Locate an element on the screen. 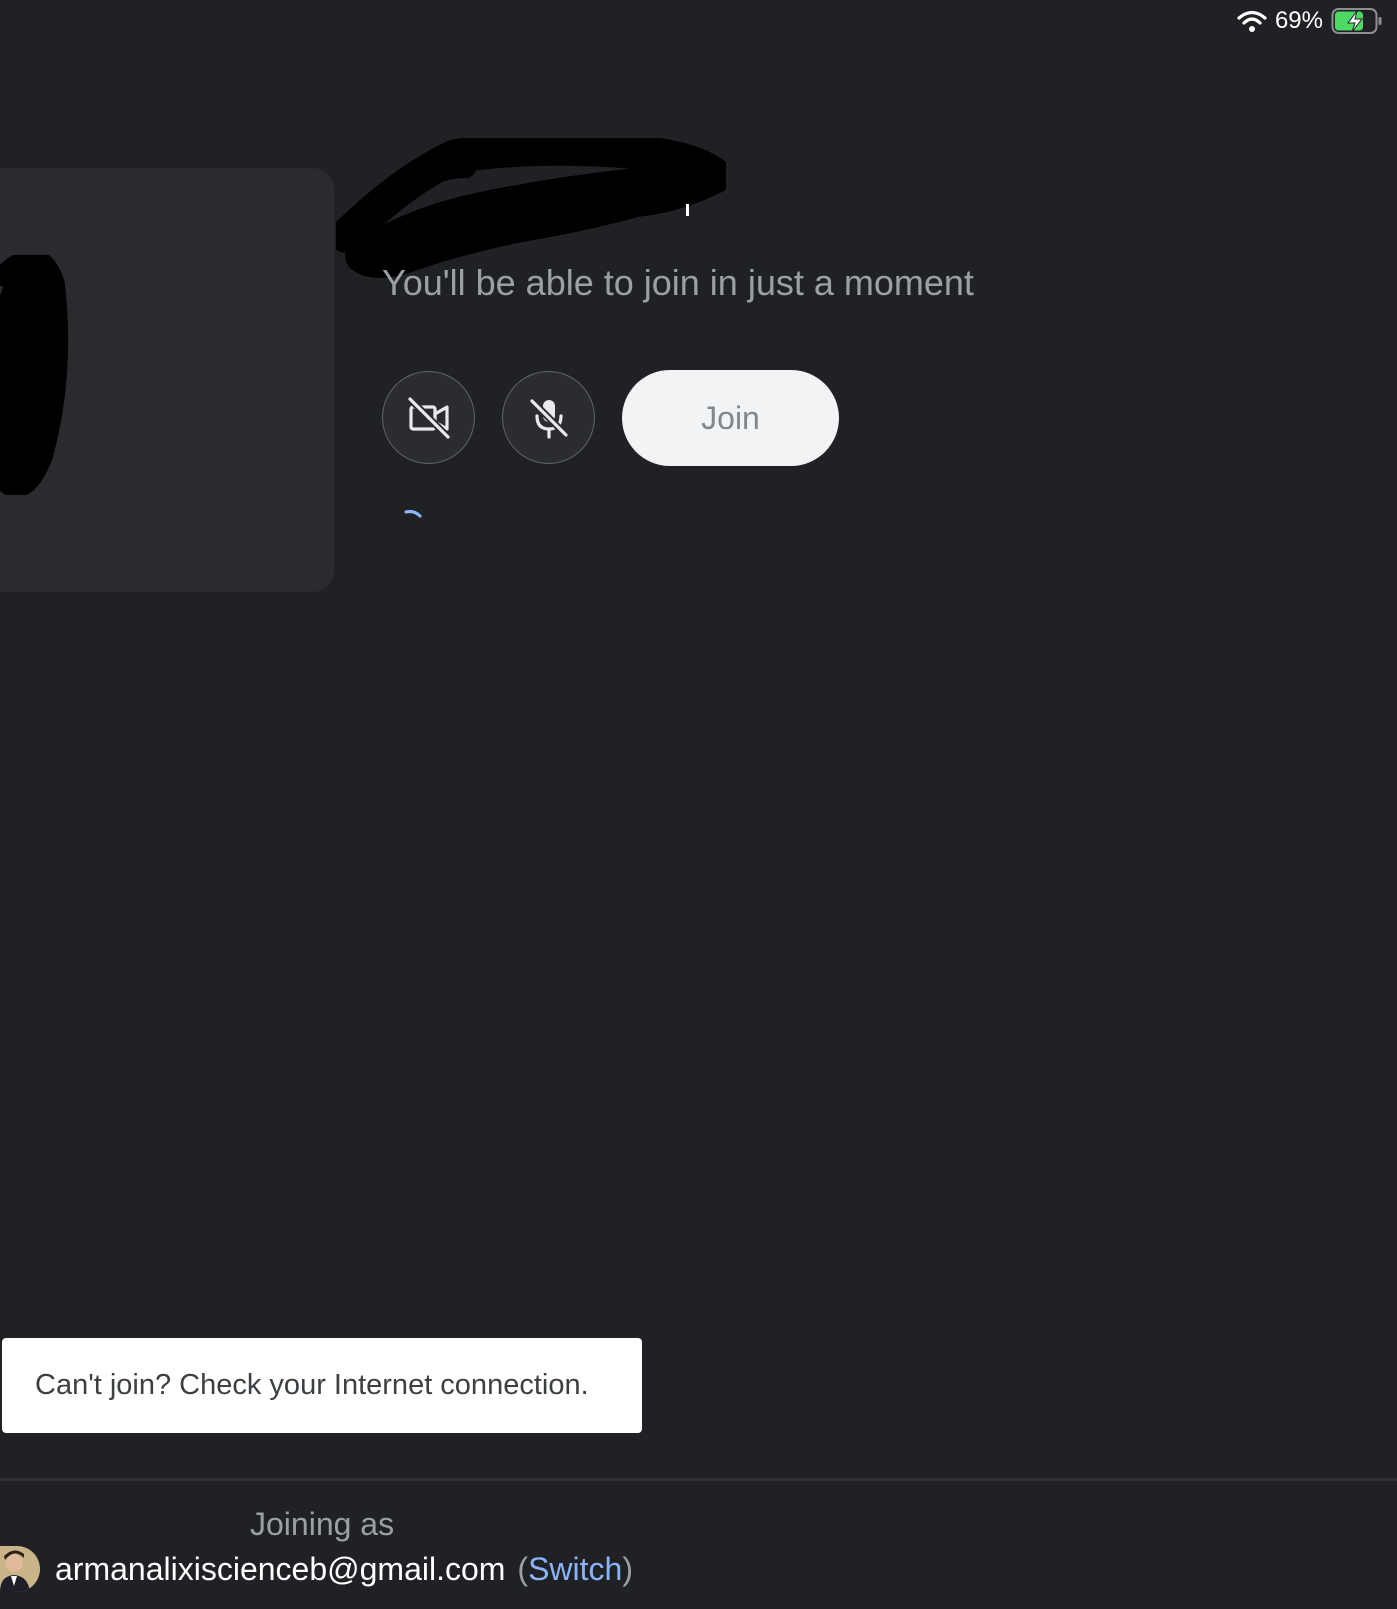  battery-charging-icon is located at coordinates (1356, 21).